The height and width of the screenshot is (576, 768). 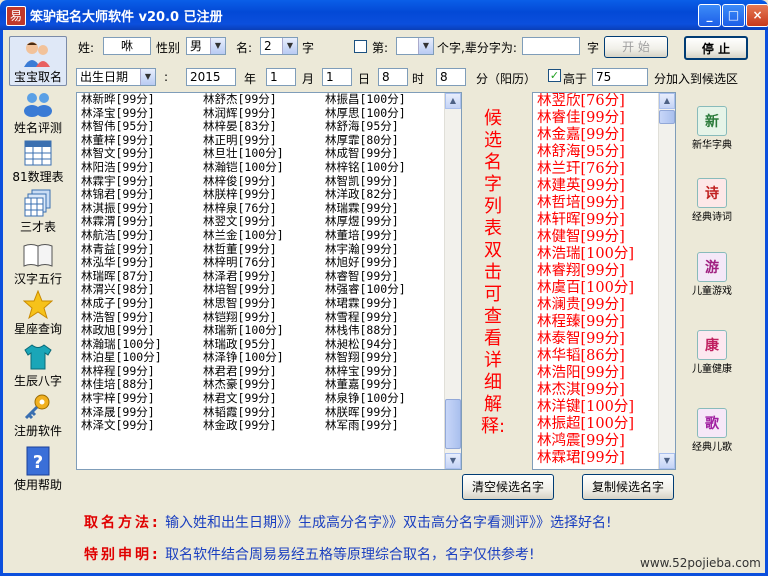 What do you see at coordinates (140, 235) in the screenshot?
I see `list-item: 林航浩[99分]` at bounding box center [140, 235].